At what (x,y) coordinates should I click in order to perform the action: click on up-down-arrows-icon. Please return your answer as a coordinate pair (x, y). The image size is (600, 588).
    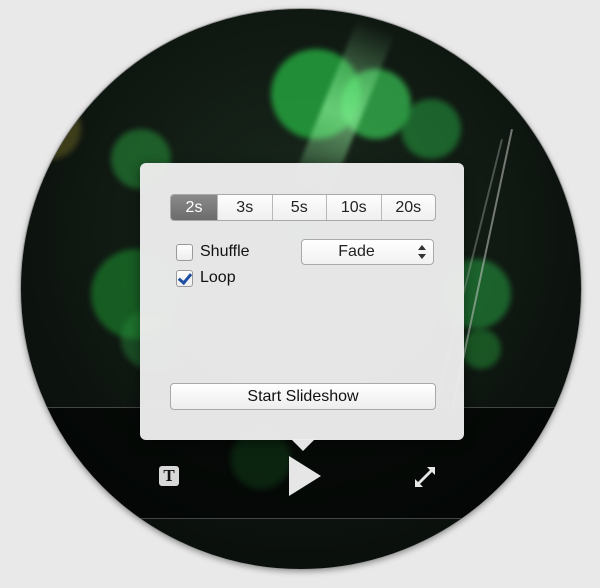
    Looking at the image, I should click on (422, 252).